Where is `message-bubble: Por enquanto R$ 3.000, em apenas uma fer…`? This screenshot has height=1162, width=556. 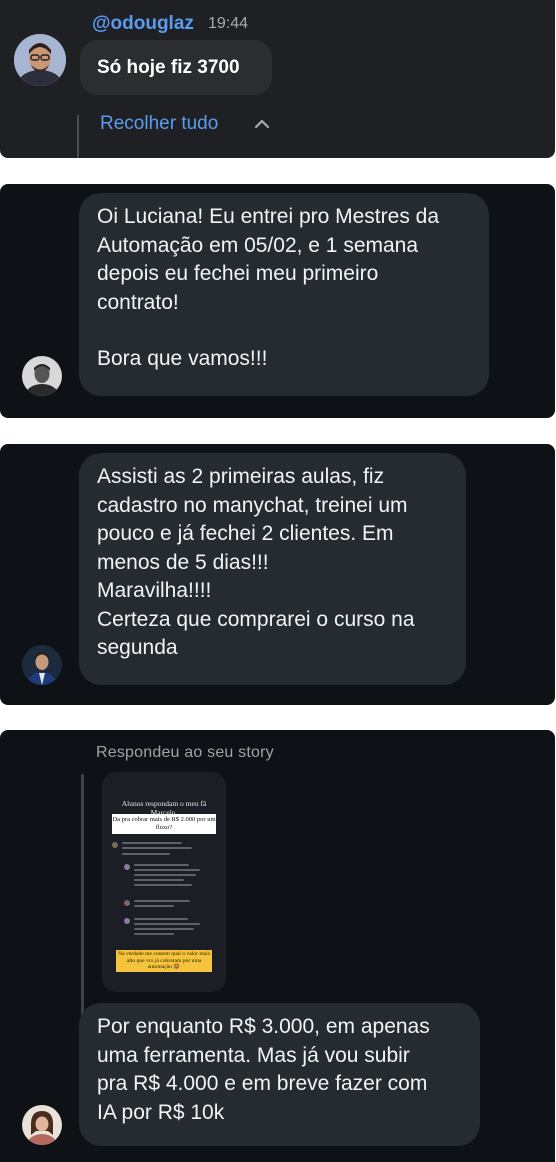 message-bubble: Por enquanto R$ 3.000, em apenas uma fer… is located at coordinates (279, 1074).